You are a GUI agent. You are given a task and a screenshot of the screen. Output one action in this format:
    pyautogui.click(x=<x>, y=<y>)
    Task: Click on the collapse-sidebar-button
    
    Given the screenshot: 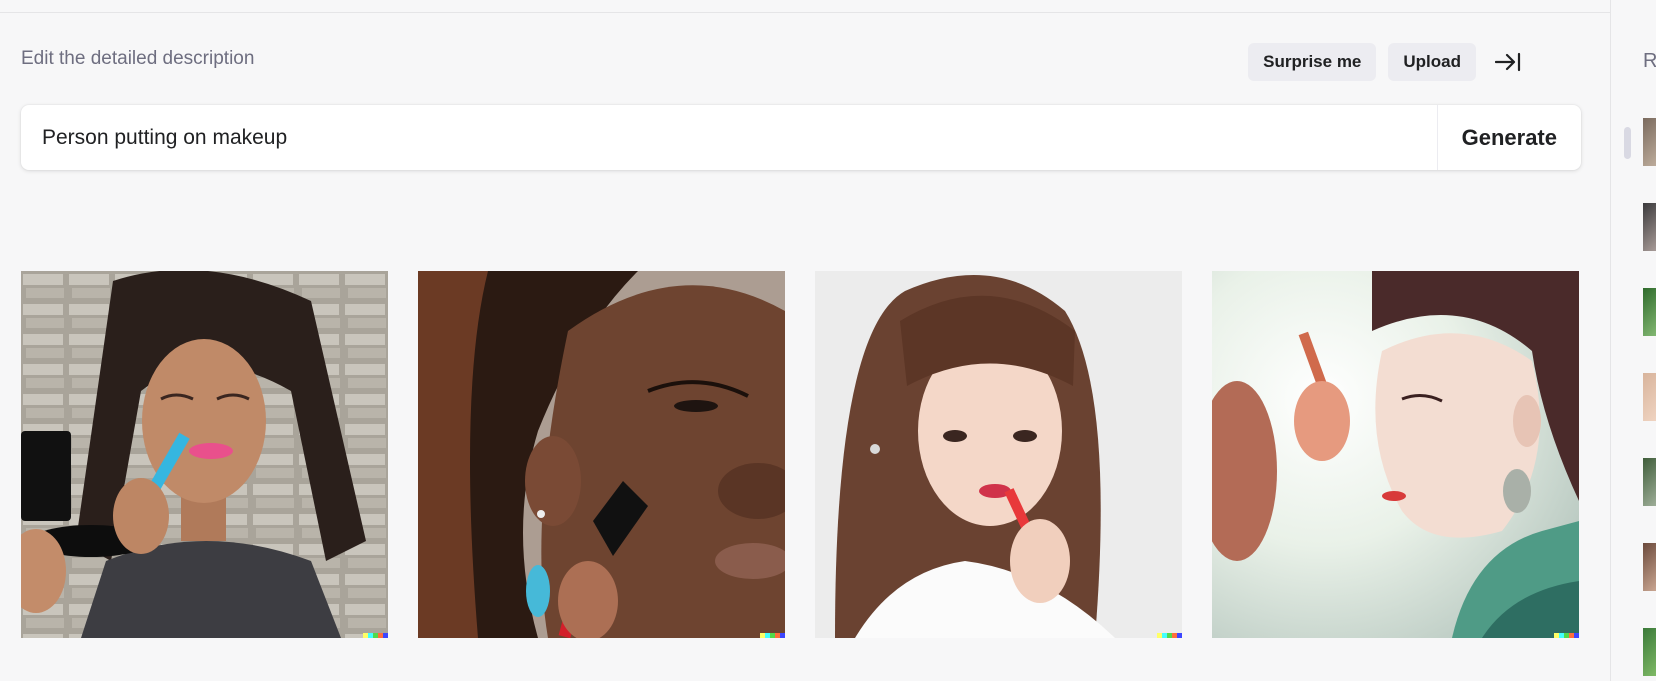 What is the action you would take?
    pyautogui.click(x=1508, y=62)
    